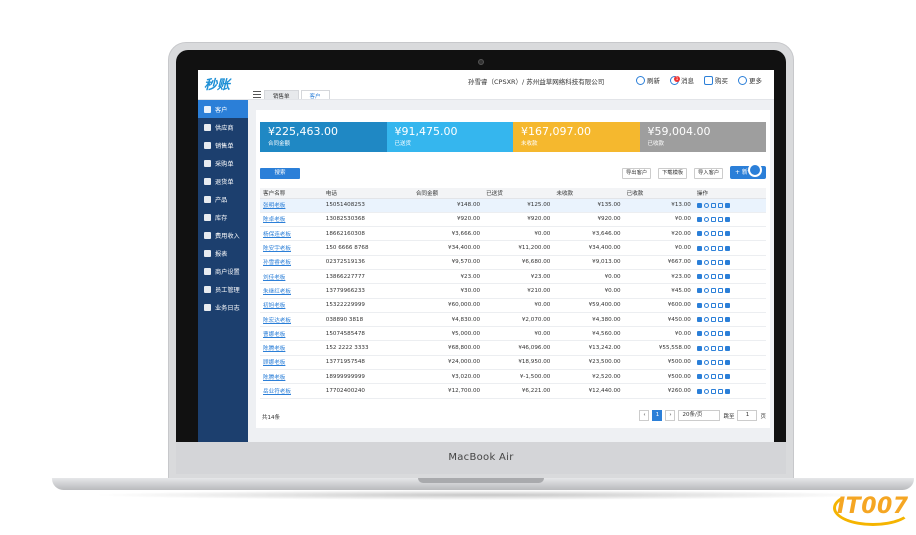 Image resolution: width=916 pixels, height=535 pixels. What do you see at coordinates (223, 127) in the screenshot?
I see `sidebar-item-suppliers: 供应商` at bounding box center [223, 127].